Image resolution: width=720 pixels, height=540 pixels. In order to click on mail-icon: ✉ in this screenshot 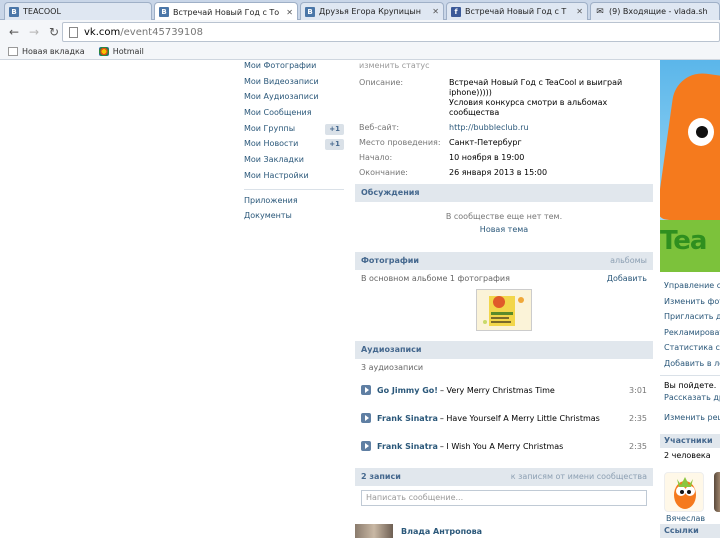, I will do `click(600, 11)`.